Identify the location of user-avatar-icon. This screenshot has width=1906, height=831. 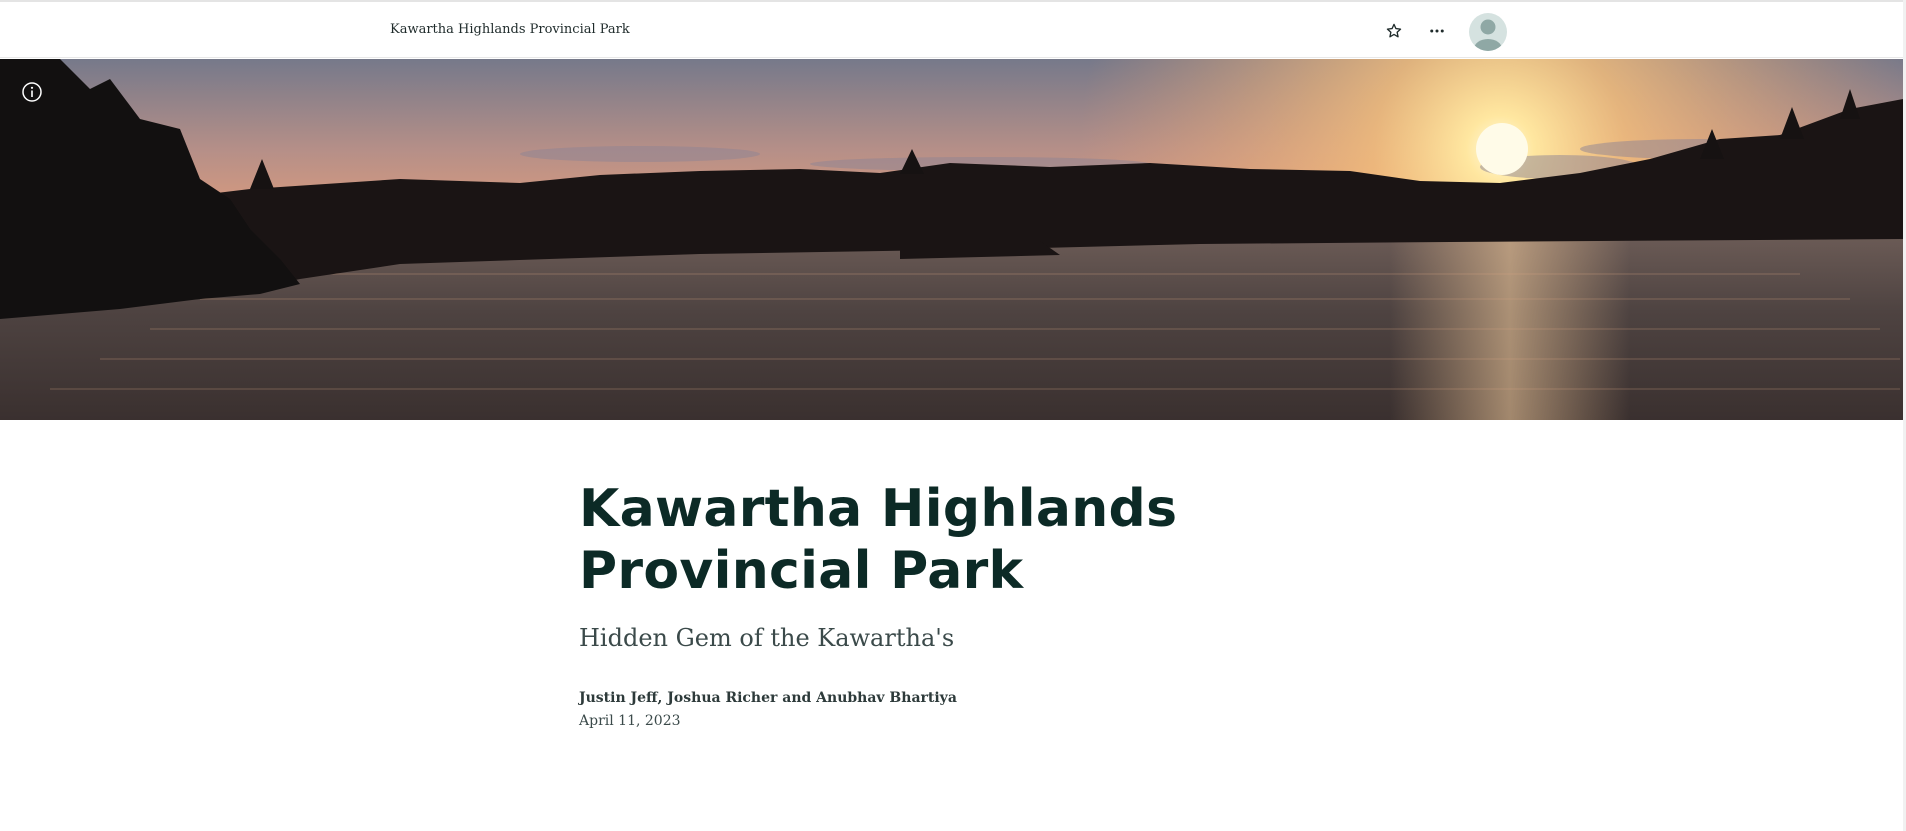
(1488, 35).